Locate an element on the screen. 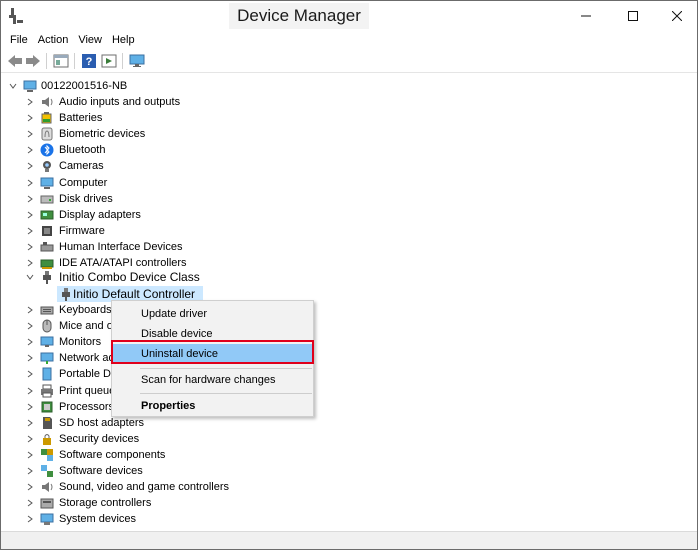 The height and width of the screenshot is (550, 698). tree-item-label: Firmware is located at coordinates (82, 231).